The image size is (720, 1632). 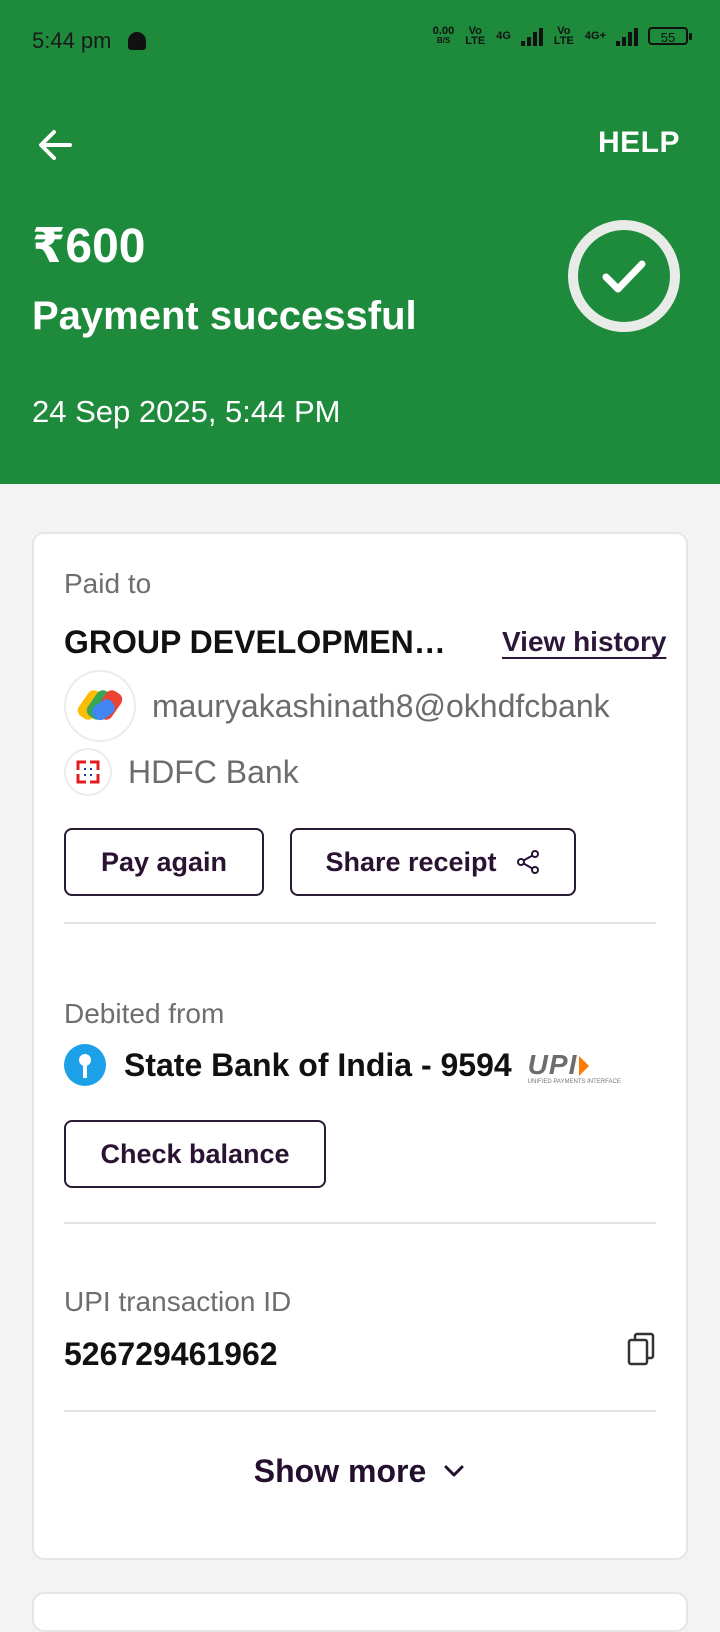 What do you see at coordinates (552, 1064) in the screenshot?
I see `upi-logo-text: UPI` at bounding box center [552, 1064].